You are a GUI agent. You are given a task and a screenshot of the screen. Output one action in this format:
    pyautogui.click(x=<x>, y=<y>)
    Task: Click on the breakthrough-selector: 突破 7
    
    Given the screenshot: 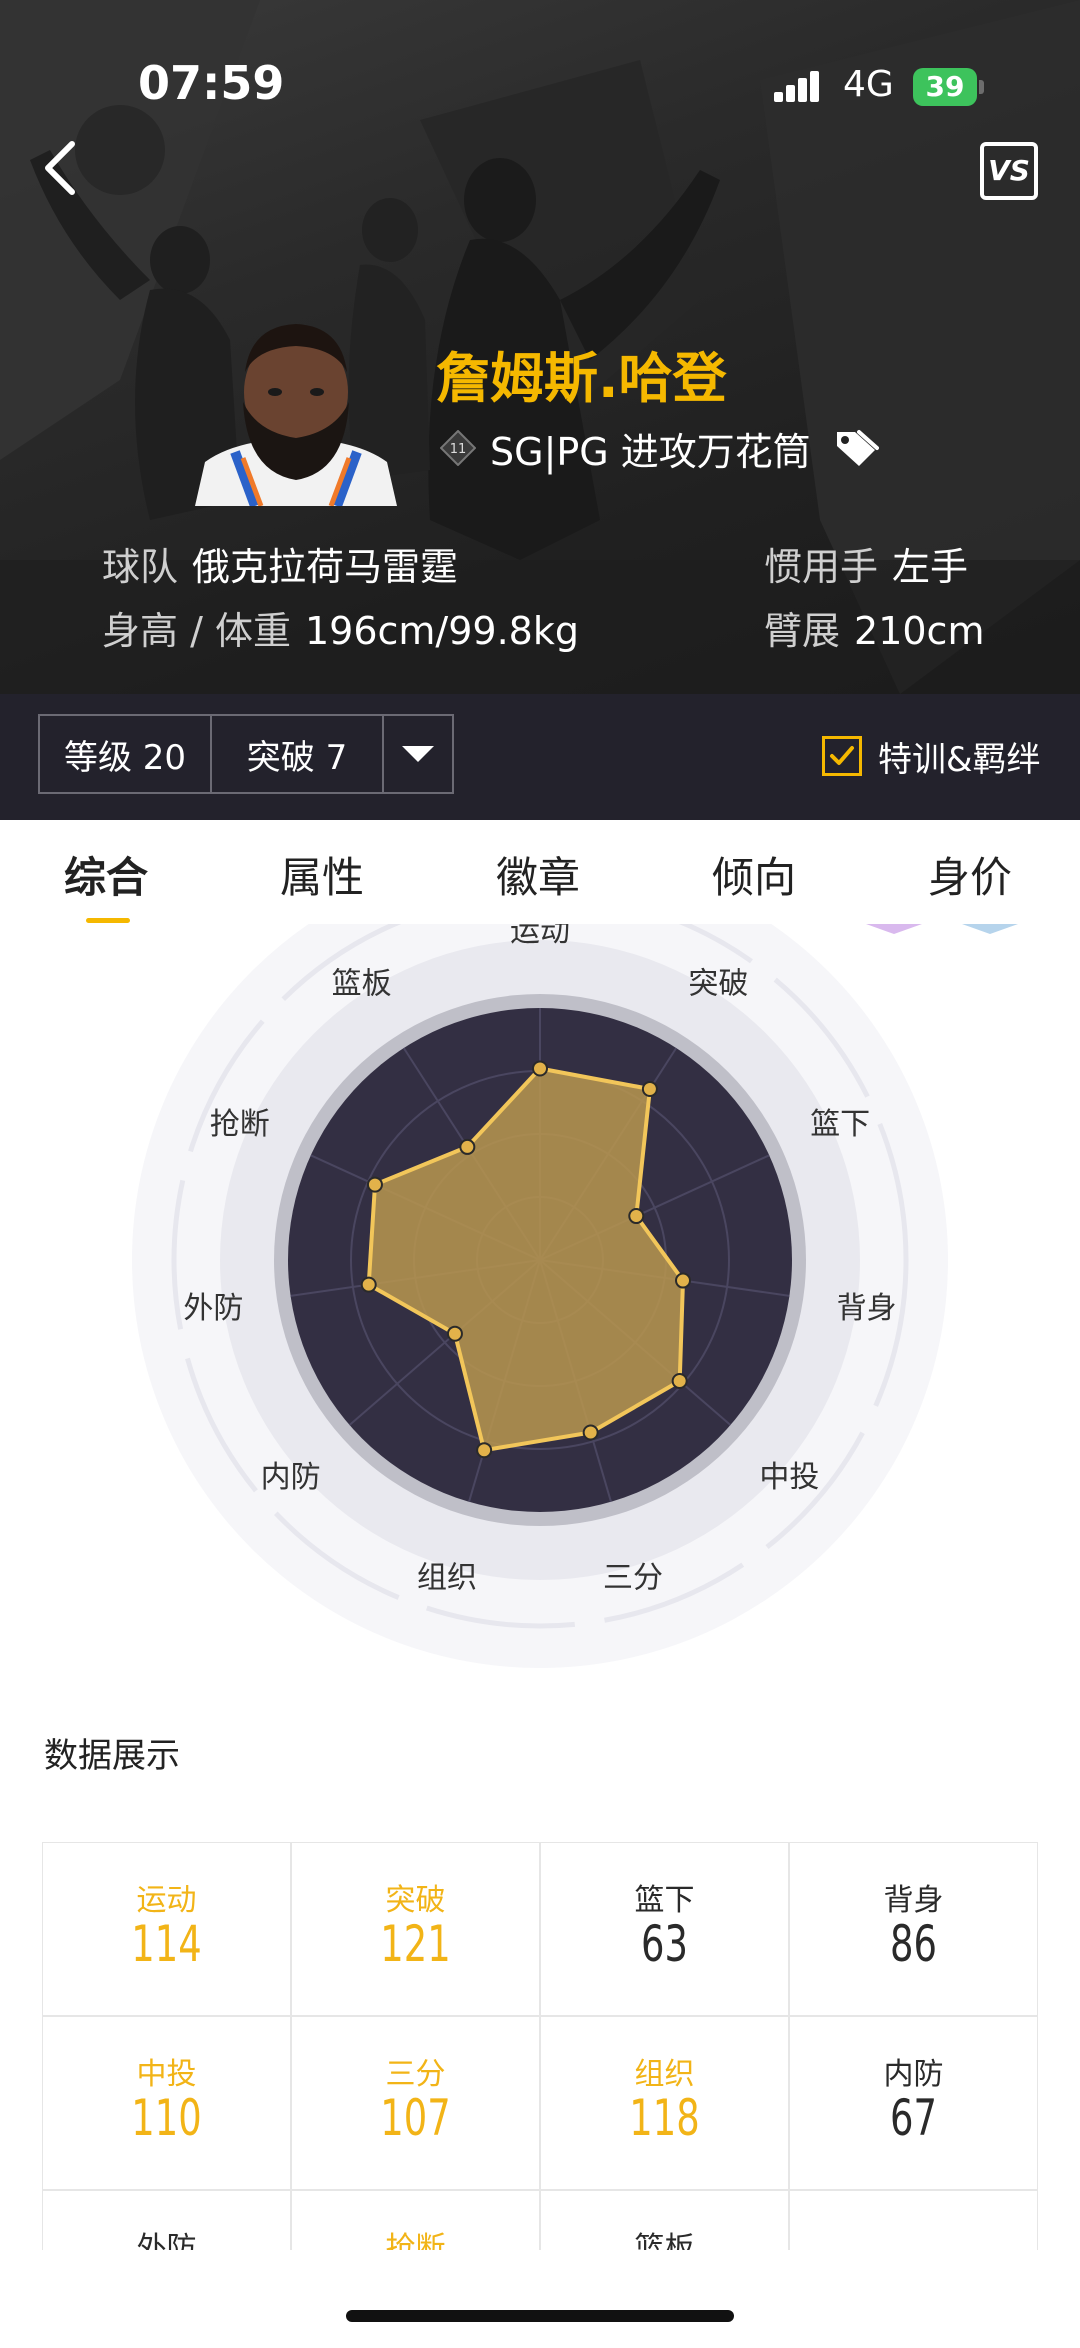 What is the action you would take?
    pyautogui.click(x=297, y=754)
    